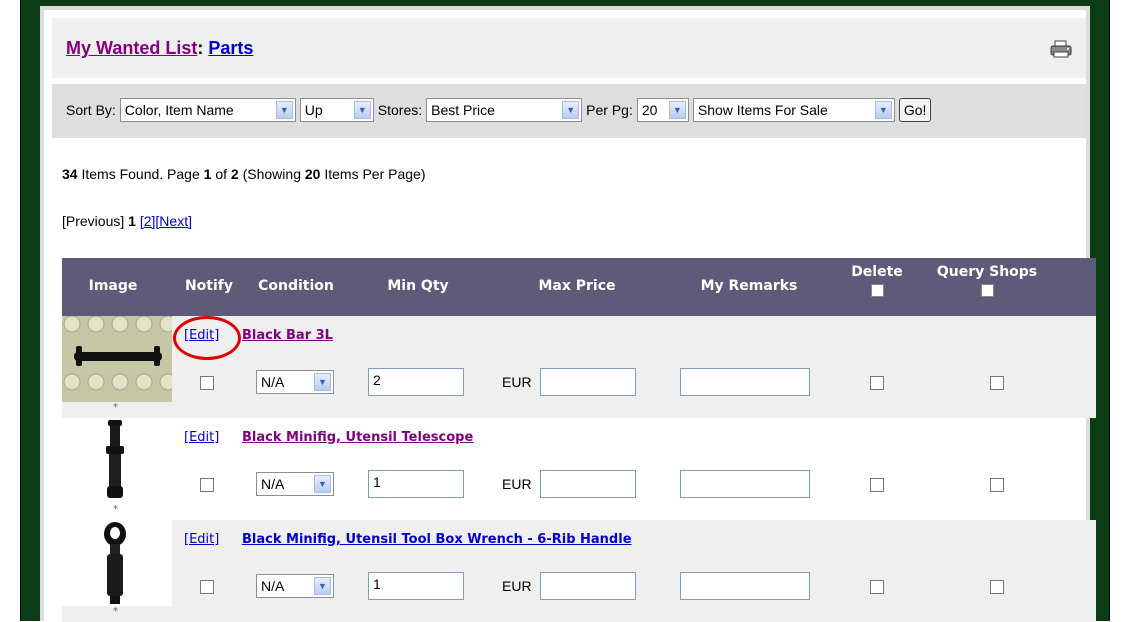  Describe the element at coordinates (117, 563) in the screenshot. I see `part-image-wrench` at that location.